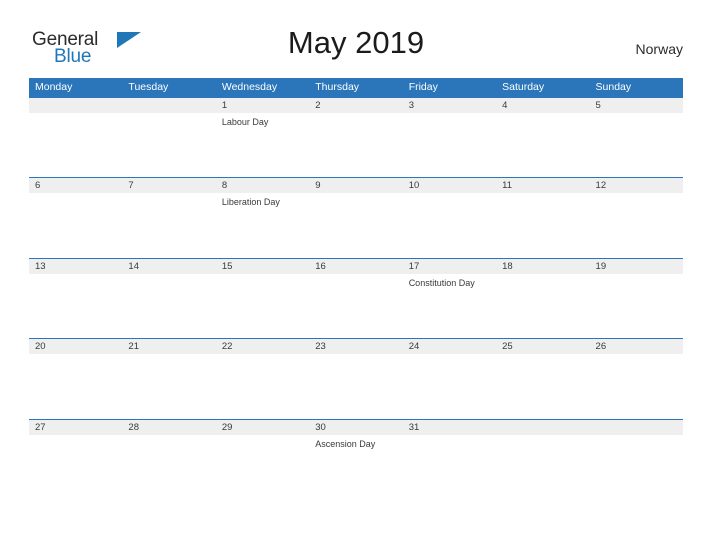 The image size is (712, 550). I want to click on weekday-header-sunday: Sunday, so click(613, 87).